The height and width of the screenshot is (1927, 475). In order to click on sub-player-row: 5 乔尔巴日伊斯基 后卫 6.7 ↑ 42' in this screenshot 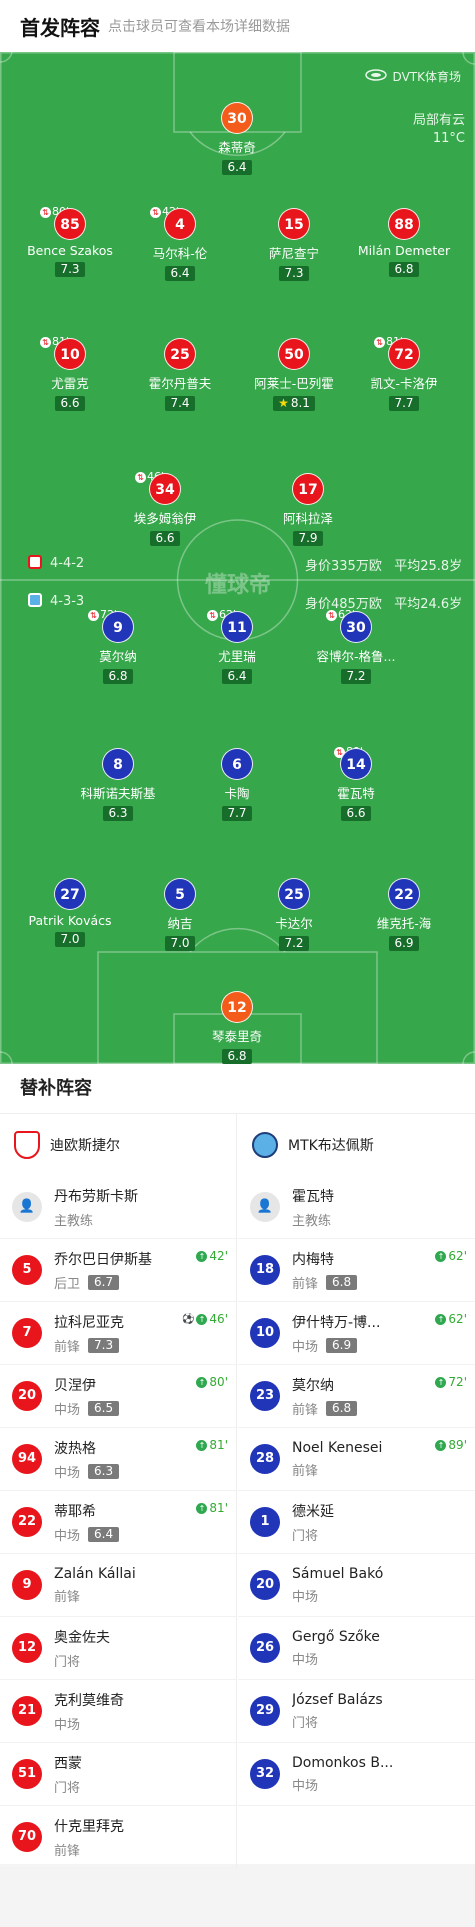, I will do `click(118, 1270)`.